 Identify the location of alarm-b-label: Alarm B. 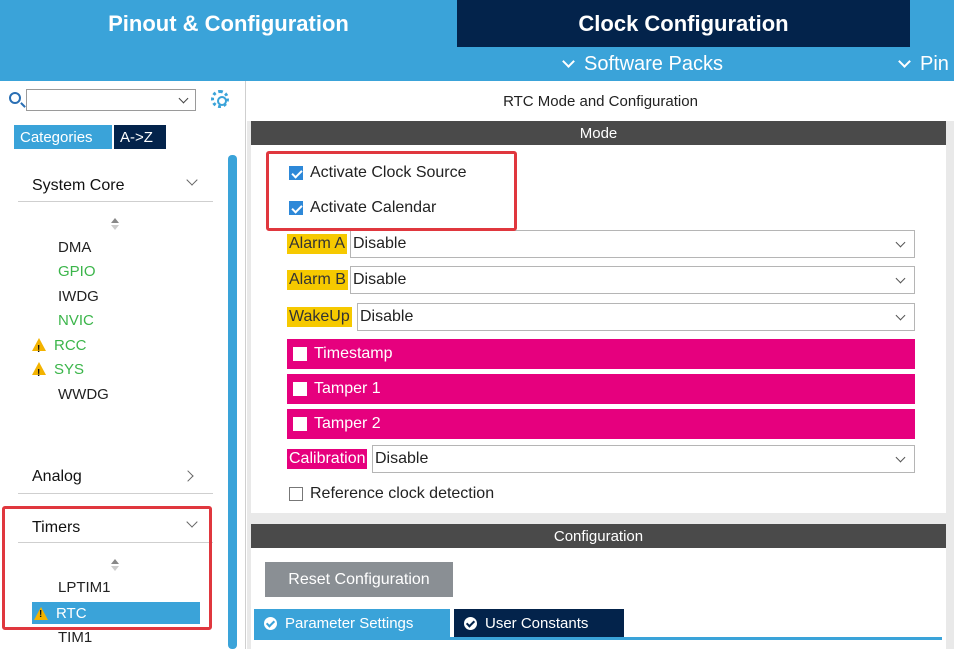
(317, 280).